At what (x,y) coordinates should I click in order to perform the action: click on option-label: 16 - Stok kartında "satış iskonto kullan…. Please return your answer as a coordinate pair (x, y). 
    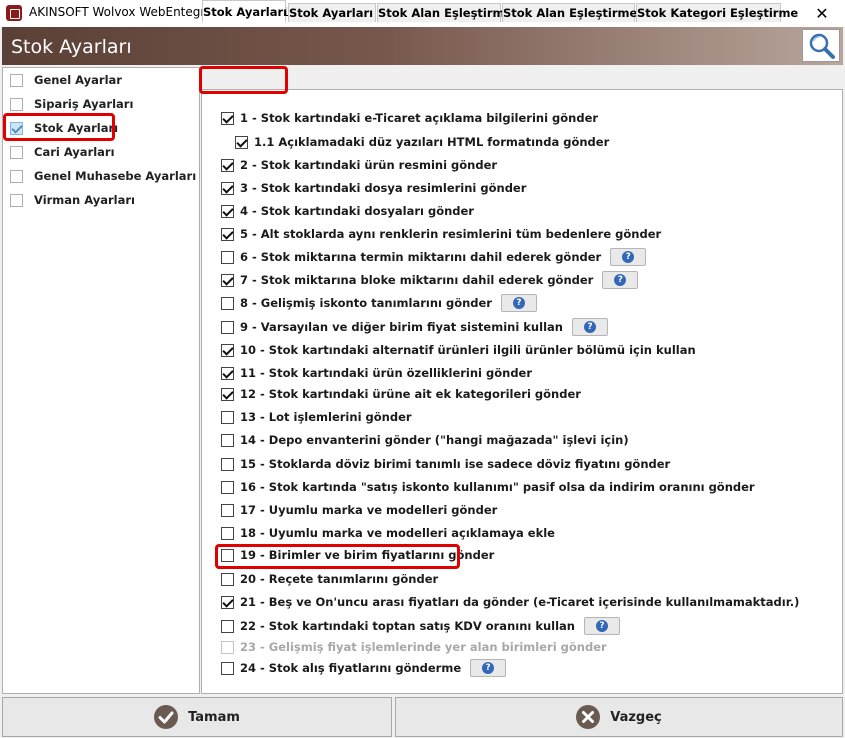
    Looking at the image, I should click on (497, 487).